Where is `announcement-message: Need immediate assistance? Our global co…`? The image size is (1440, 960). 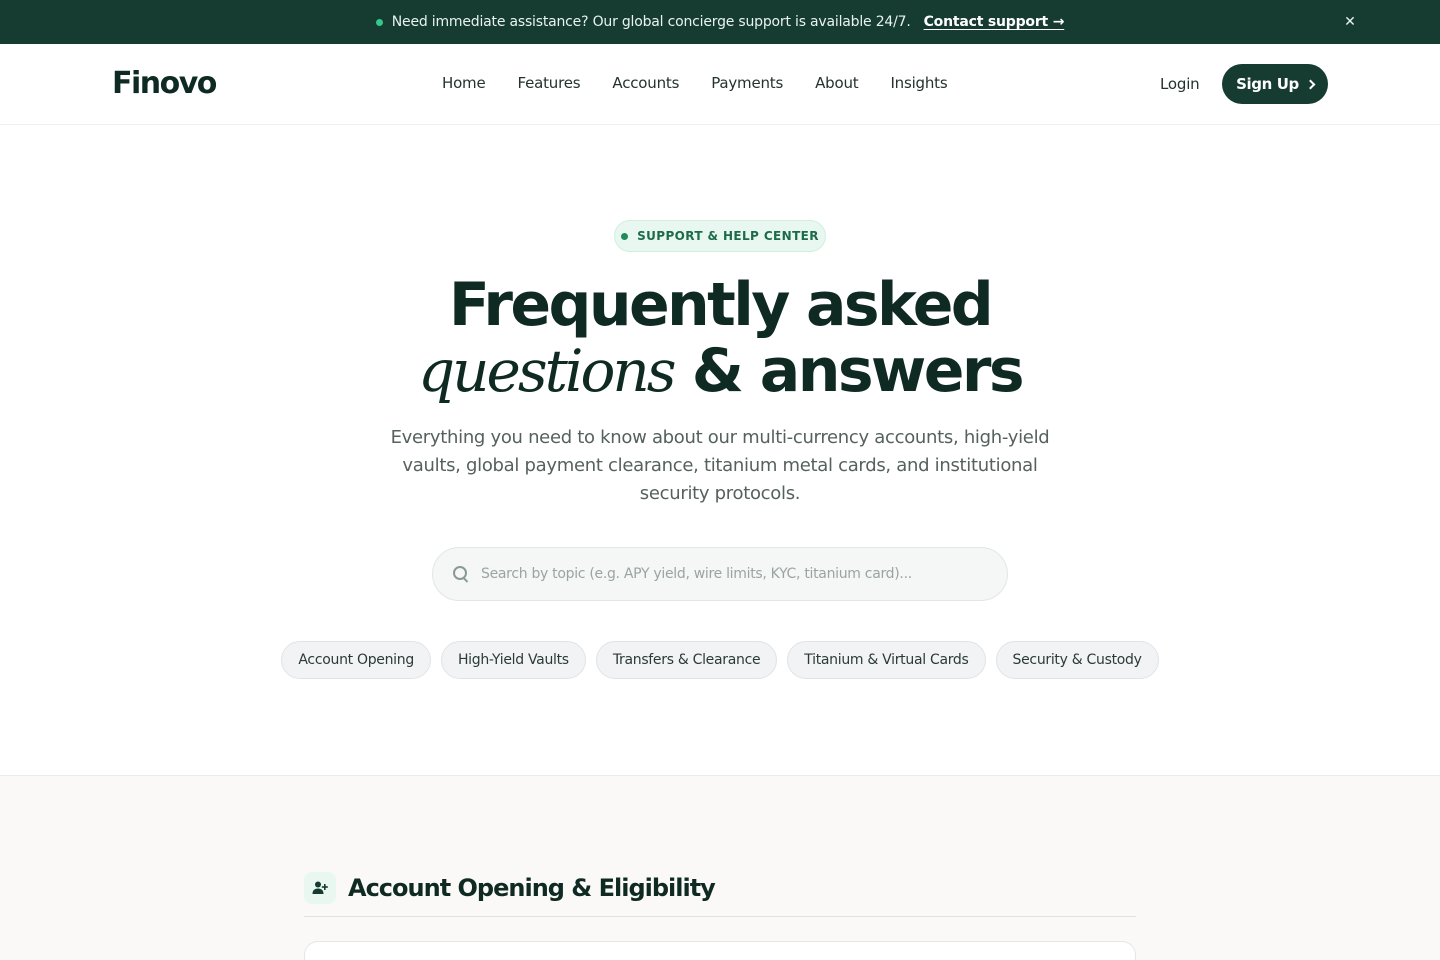 announcement-message: Need immediate assistance? Our global co… is located at coordinates (651, 22).